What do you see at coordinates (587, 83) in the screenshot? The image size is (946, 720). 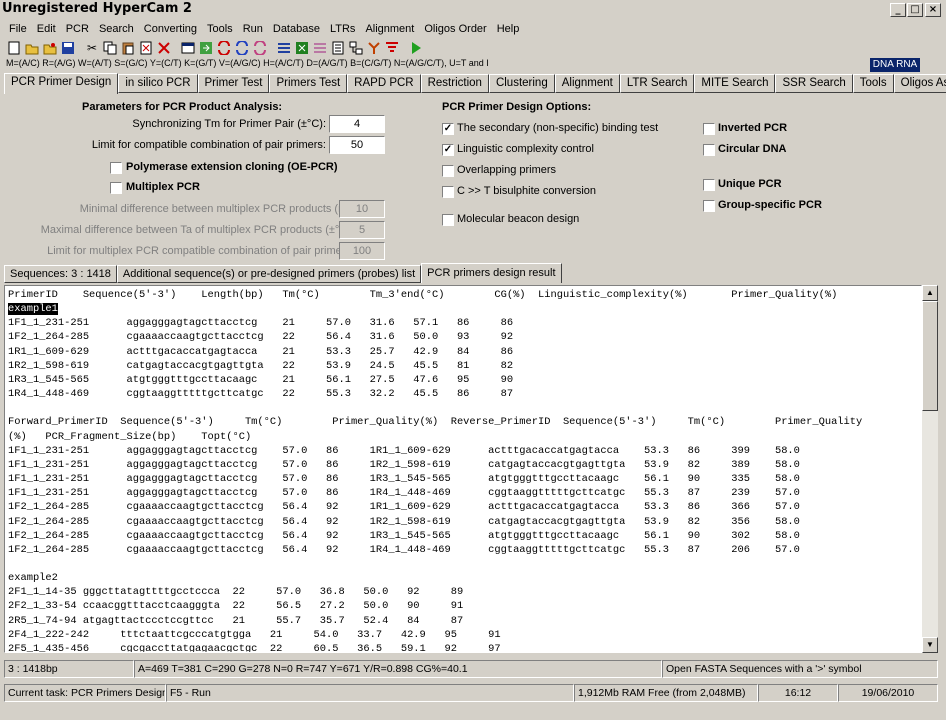 I see `tab-alignment: Alignment` at bounding box center [587, 83].